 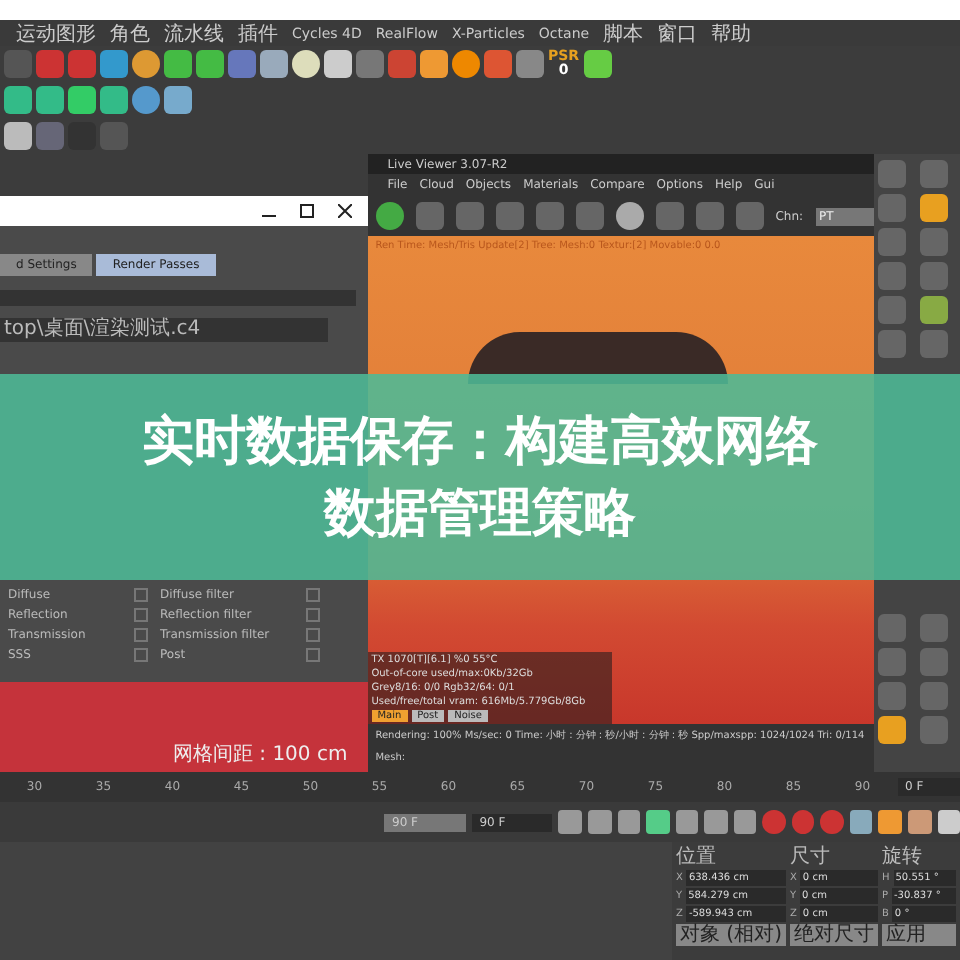 What do you see at coordinates (480, 441) in the screenshot?
I see `banner-title: 实时数据保存：构建高效网络` at bounding box center [480, 441].